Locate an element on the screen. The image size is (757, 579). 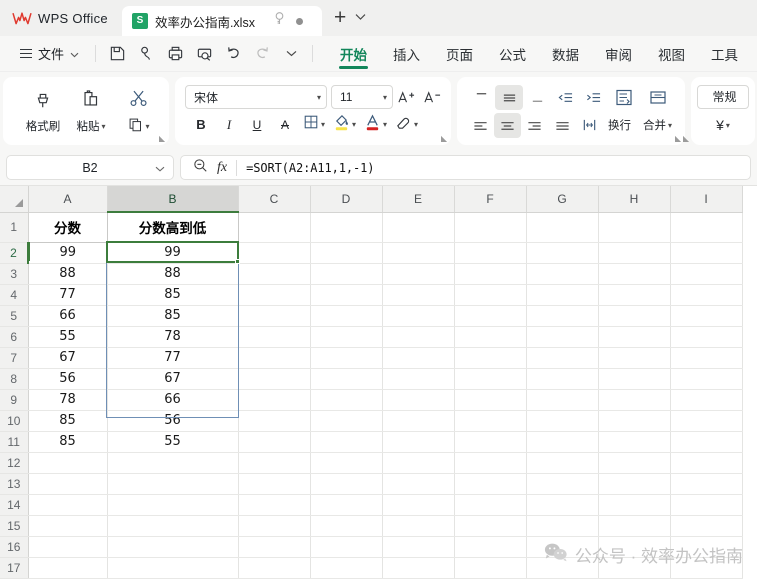
cell-B17 is located at coordinates (173, 568).